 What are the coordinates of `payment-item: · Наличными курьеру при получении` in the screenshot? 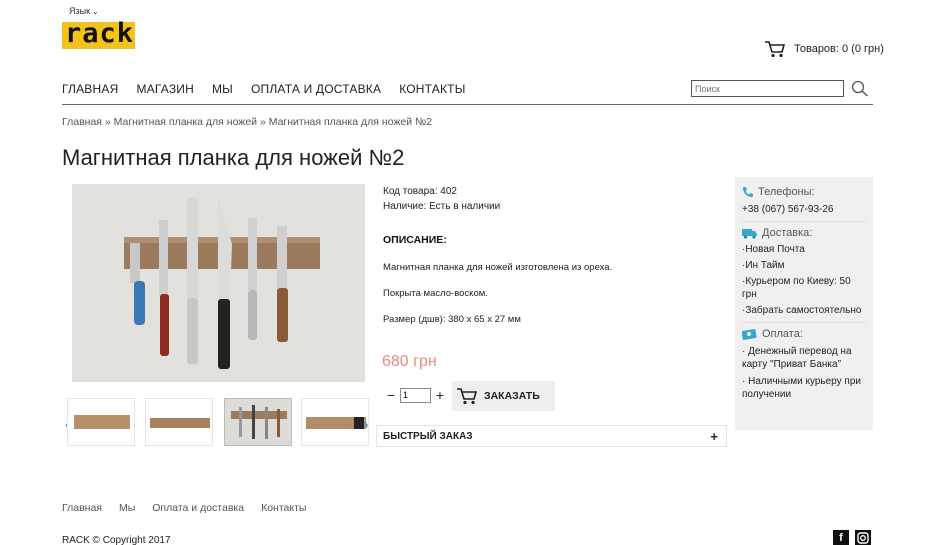 It's located at (801, 388).